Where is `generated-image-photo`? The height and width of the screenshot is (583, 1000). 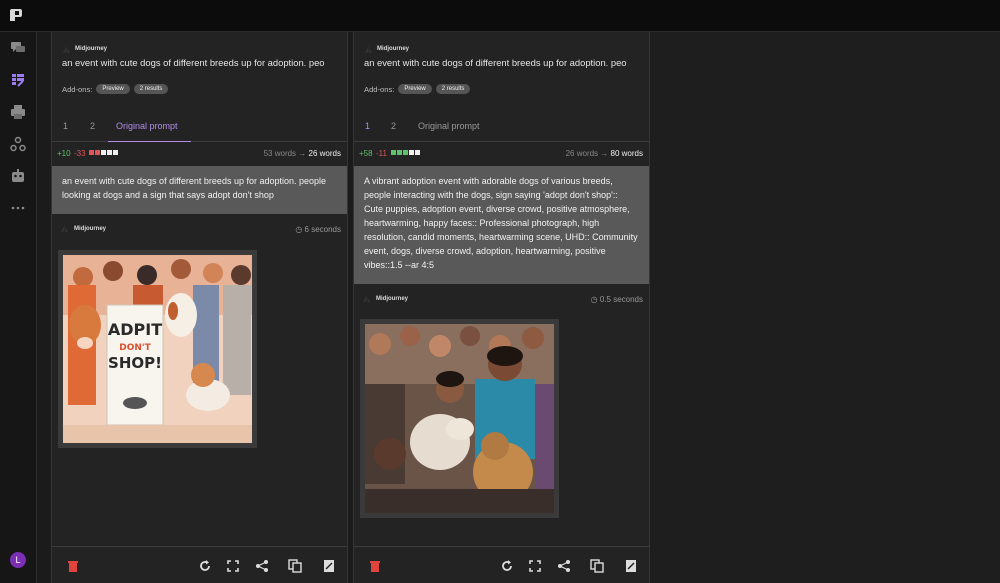 generated-image-photo is located at coordinates (459, 418).